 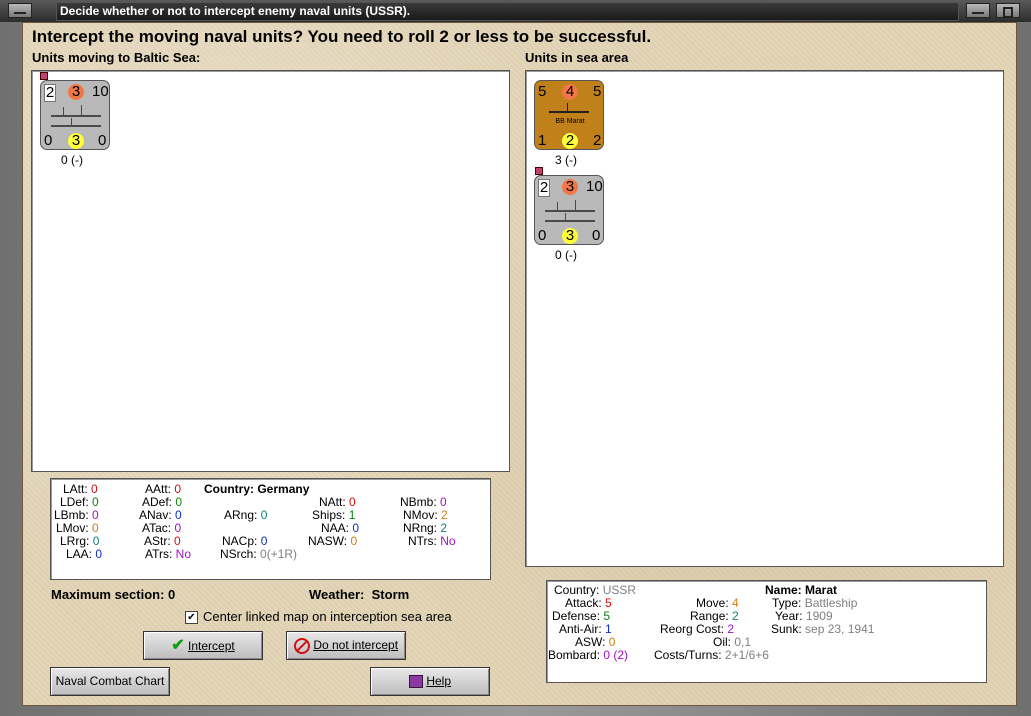 What do you see at coordinates (168, 554) in the screenshot?
I see `stat-atrs: ATrs: No` at bounding box center [168, 554].